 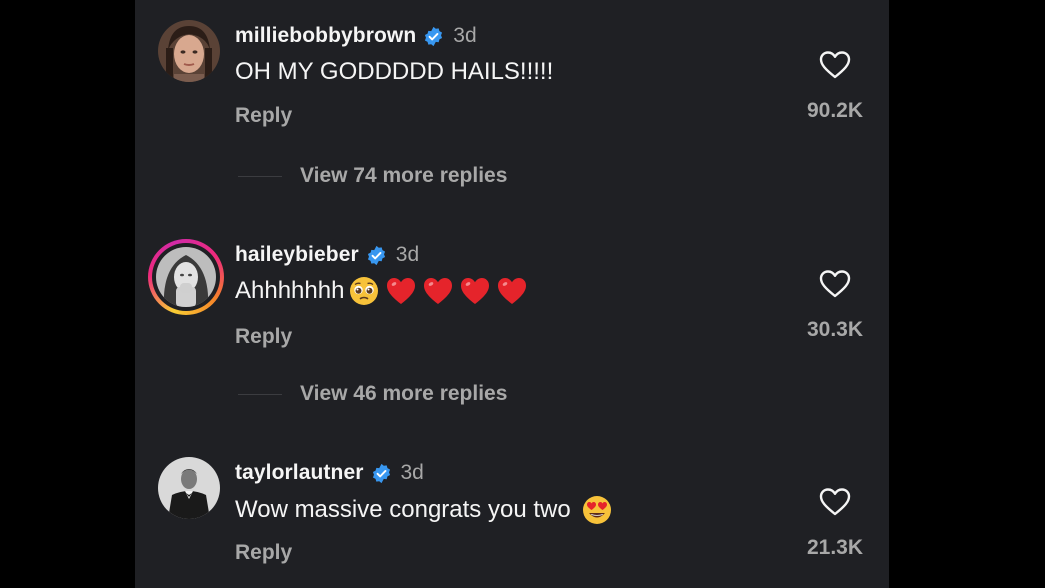 I want to click on comment-body: OH MY GODDDDD HAILS!!!!!, so click(x=394, y=71).